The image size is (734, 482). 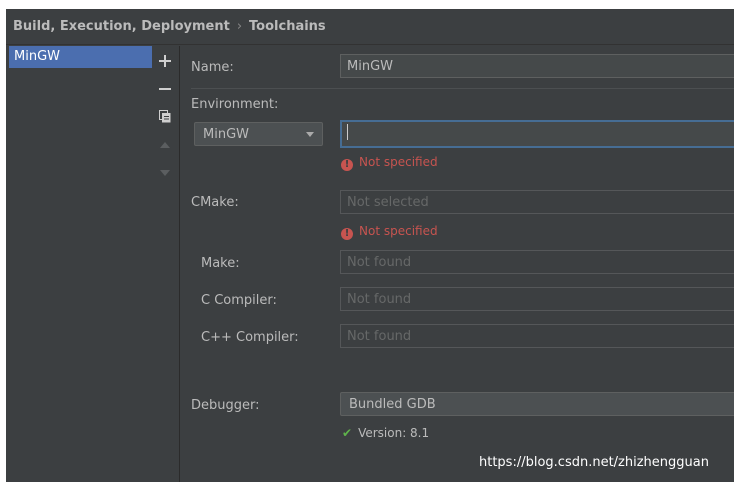 I want to click on list-toolbar, so click(x=166, y=264).